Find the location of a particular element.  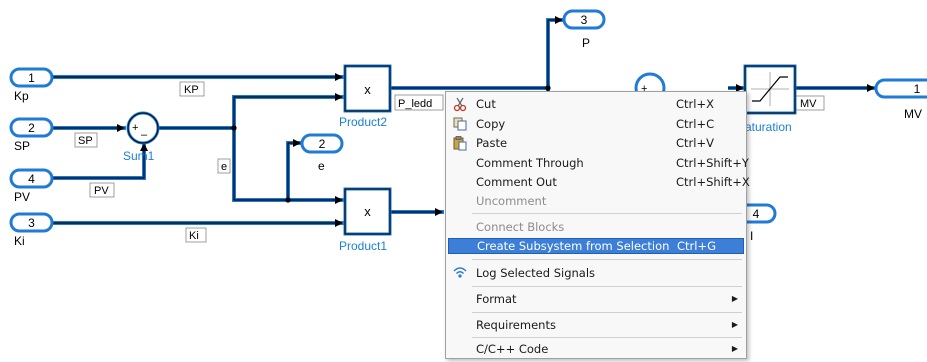

svg-text: KP is located at coordinates (191, 90).